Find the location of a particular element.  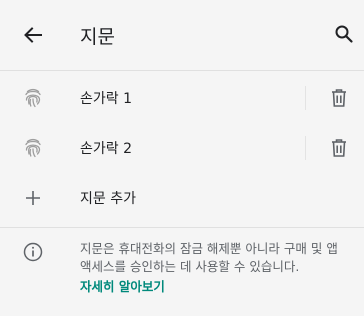

arrow-back-icon is located at coordinates (33, 35).